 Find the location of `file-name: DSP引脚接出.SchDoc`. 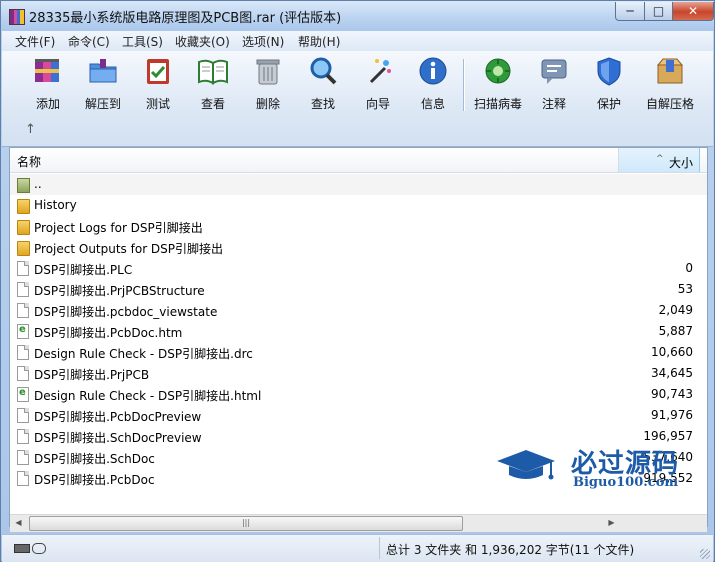

file-name: DSP引脚接出.SchDoc is located at coordinates (94, 459).